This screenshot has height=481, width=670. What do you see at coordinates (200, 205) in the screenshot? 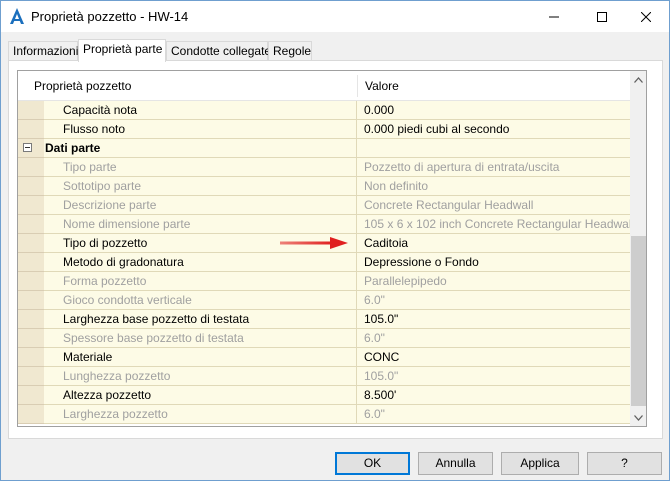
I see `property-name: Descrizione parte` at bounding box center [200, 205].